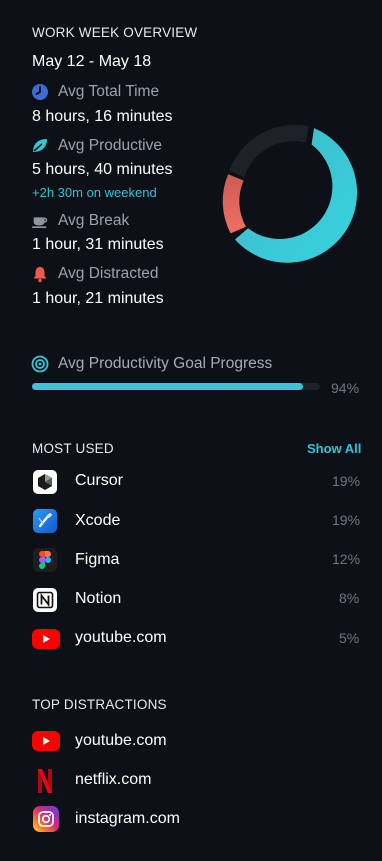 This screenshot has height=861, width=382. What do you see at coordinates (167, 386) in the screenshot?
I see `goal-progress-fill` at bounding box center [167, 386].